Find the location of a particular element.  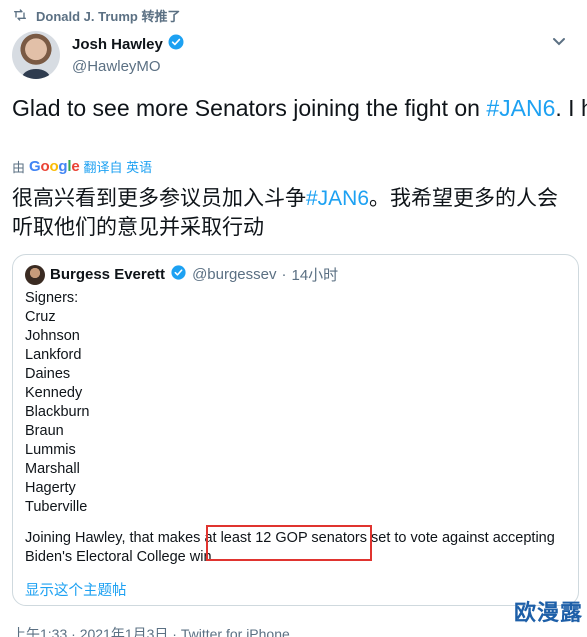

signer-item: Braun is located at coordinates (44, 431).